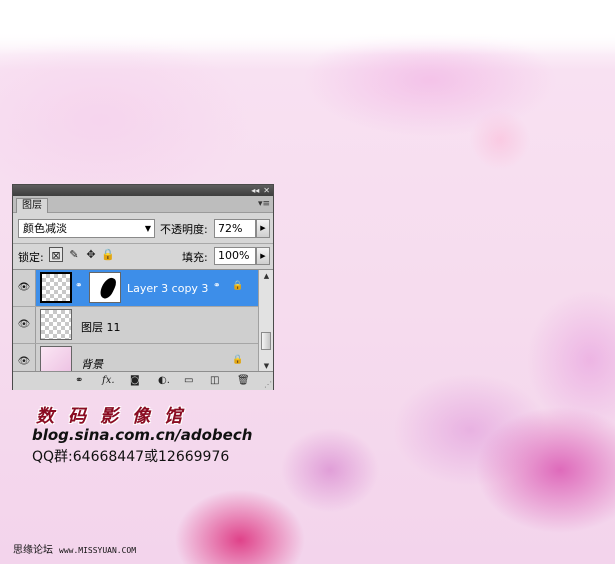 The image size is (615, 564). What do you see at coordinates (135, 325) in the screenshot?
I see `layer-row: 👁 图层 11` at bounding box center [135, 325].